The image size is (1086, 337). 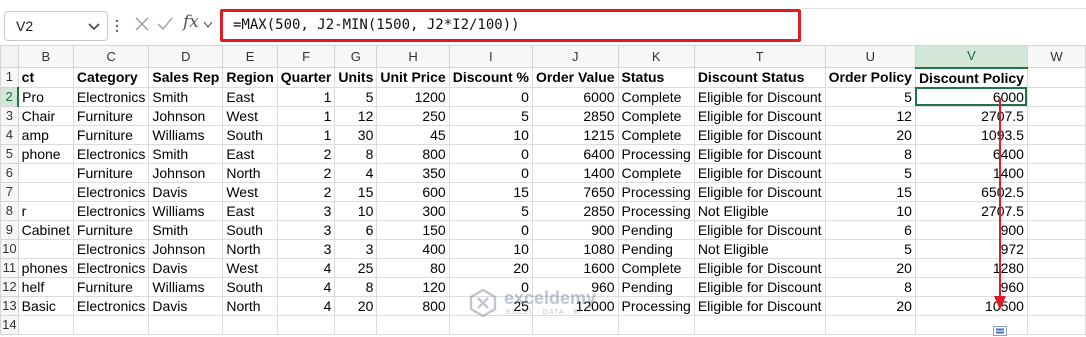 What do you see at coordinates (111, 210) in the screenshot?
I see `cell-c8: Electronics` at bounding box center [111, 210].